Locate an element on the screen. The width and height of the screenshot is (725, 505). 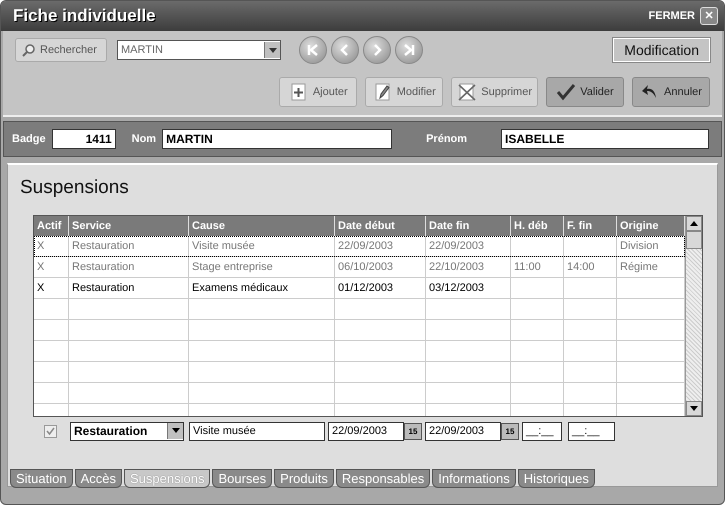
table-cell: Examens médicaux is located at coordinates (262, 288).